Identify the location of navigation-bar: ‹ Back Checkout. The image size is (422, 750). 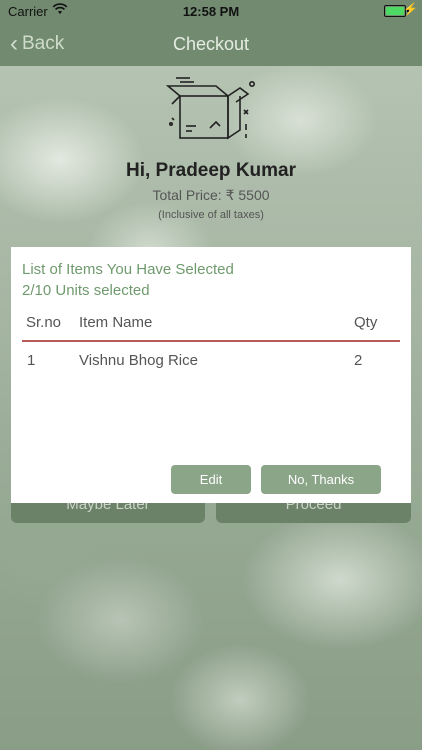
(211, 44).